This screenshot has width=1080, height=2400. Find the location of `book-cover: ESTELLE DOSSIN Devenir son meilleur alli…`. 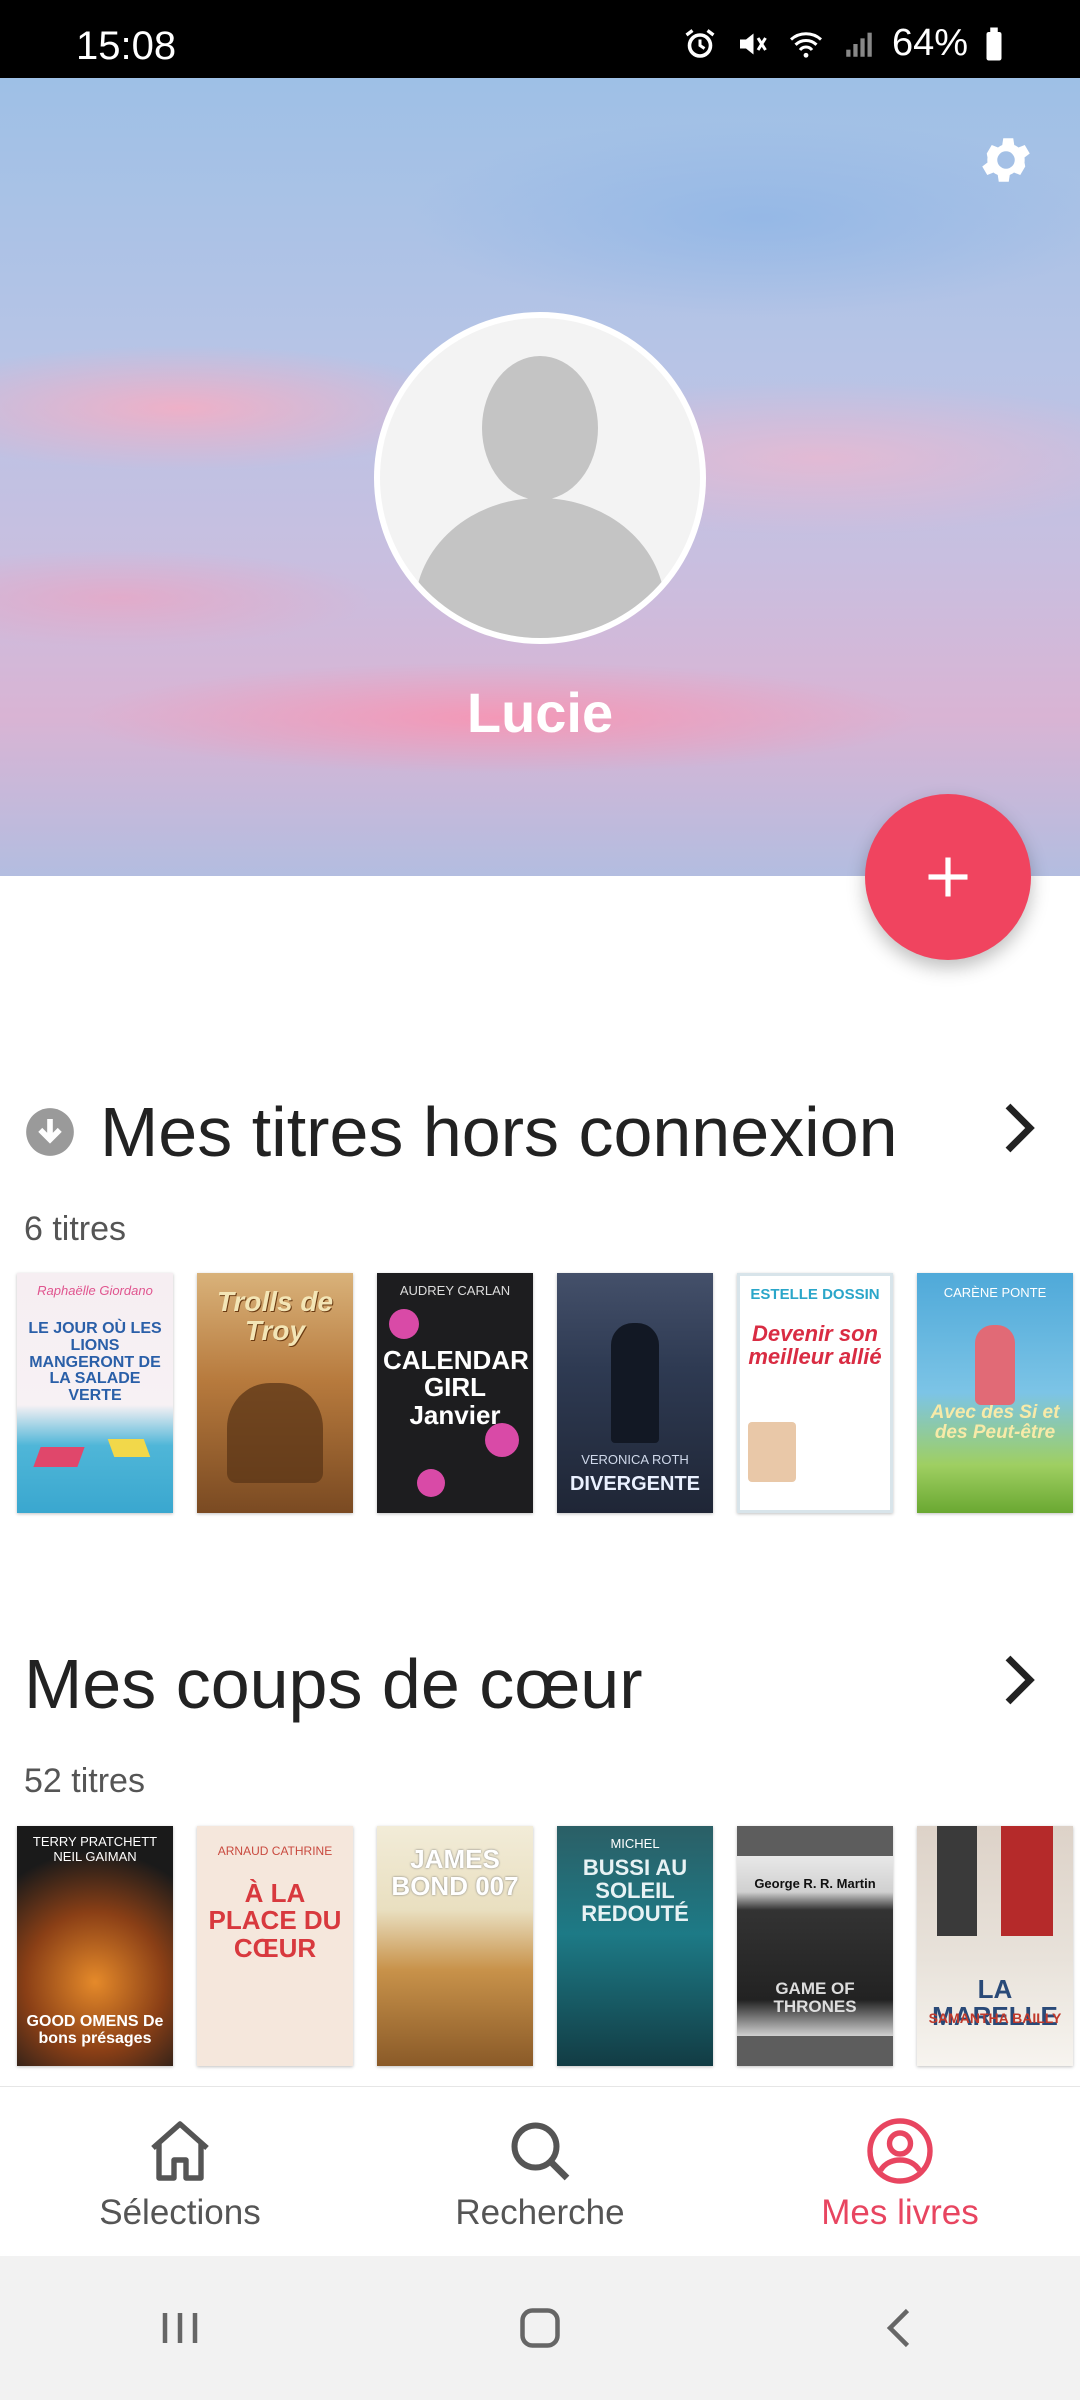

book-cover: ESTELLE DOSSIN Devenir son meilleur alli… is located at coordinates (815, 1393).